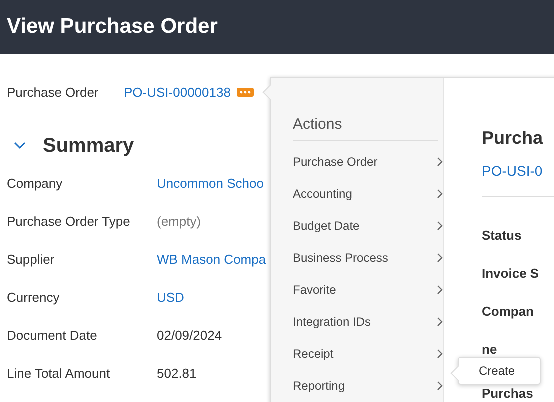 The width and height of the screenshot is (554, 402). What do you see at coordinates (368, 322) in the screenshot?
I see `menu-item: Integration IDs` at bounding box center [368, 322].